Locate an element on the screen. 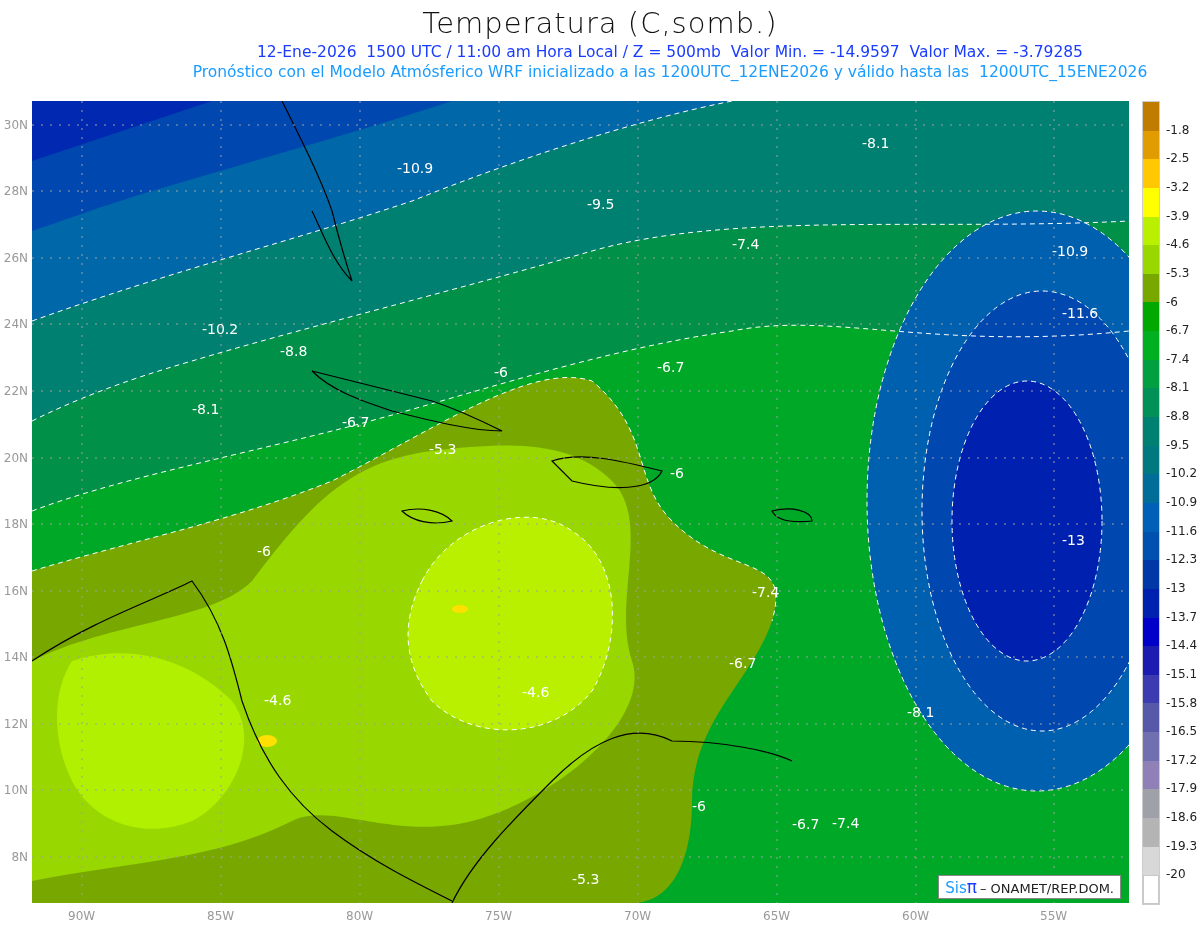  chart-subtitle: 12-Ene-2026 1500 UTC / 11:00 am Hora Local / Z = 500mb Valor Min. = -14.9597 Valor Max. = -3.79285 is located at coordinates (670, 52).